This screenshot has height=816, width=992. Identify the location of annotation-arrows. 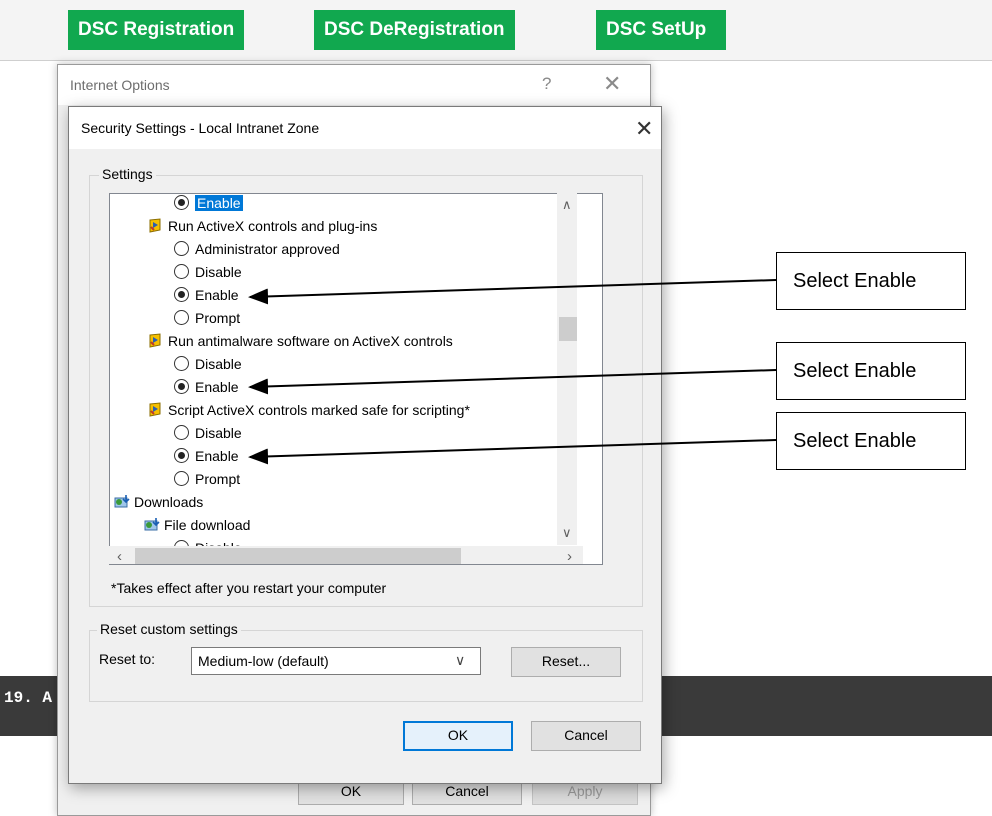
(512, 372).